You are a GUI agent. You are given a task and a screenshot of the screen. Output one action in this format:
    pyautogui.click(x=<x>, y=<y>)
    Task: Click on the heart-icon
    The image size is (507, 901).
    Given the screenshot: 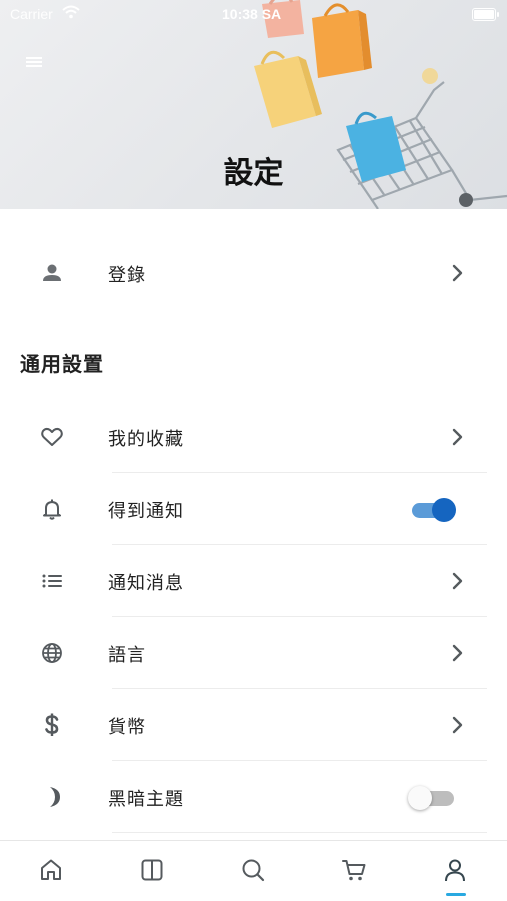 What is the action you would take?
    pyautogui.click(x=52, y=437)
    